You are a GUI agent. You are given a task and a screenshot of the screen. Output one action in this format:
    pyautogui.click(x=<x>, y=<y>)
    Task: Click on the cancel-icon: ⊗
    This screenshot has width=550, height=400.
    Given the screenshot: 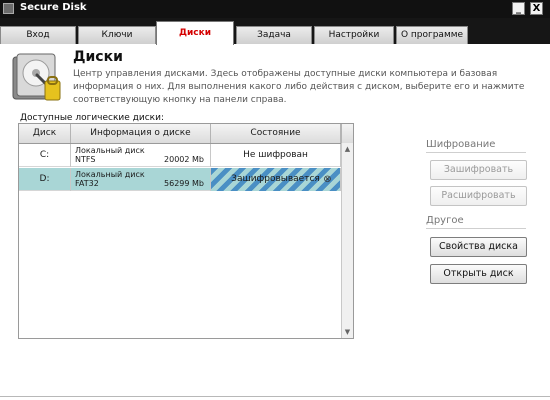 What is the action you would take?
    pyautogui.click(x=327, y=179)
    